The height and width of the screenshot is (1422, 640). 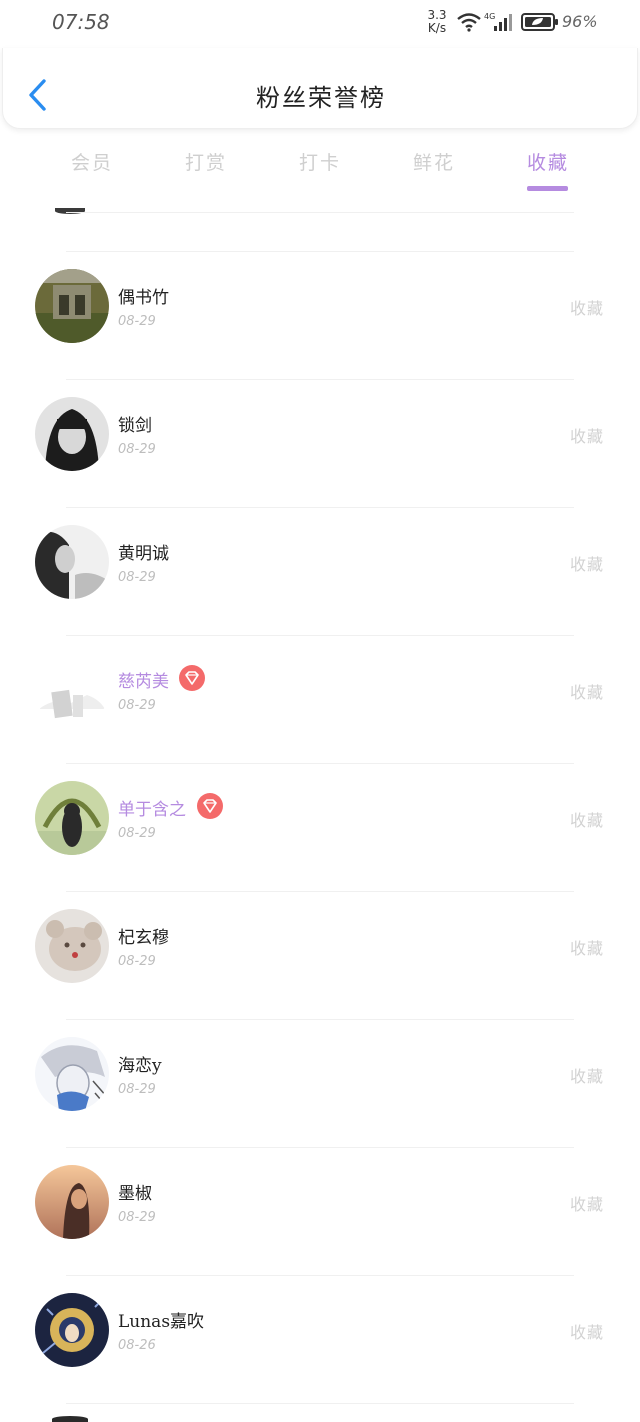 I want to click on fan-name: 锁剑, so click(x=135, y=426).